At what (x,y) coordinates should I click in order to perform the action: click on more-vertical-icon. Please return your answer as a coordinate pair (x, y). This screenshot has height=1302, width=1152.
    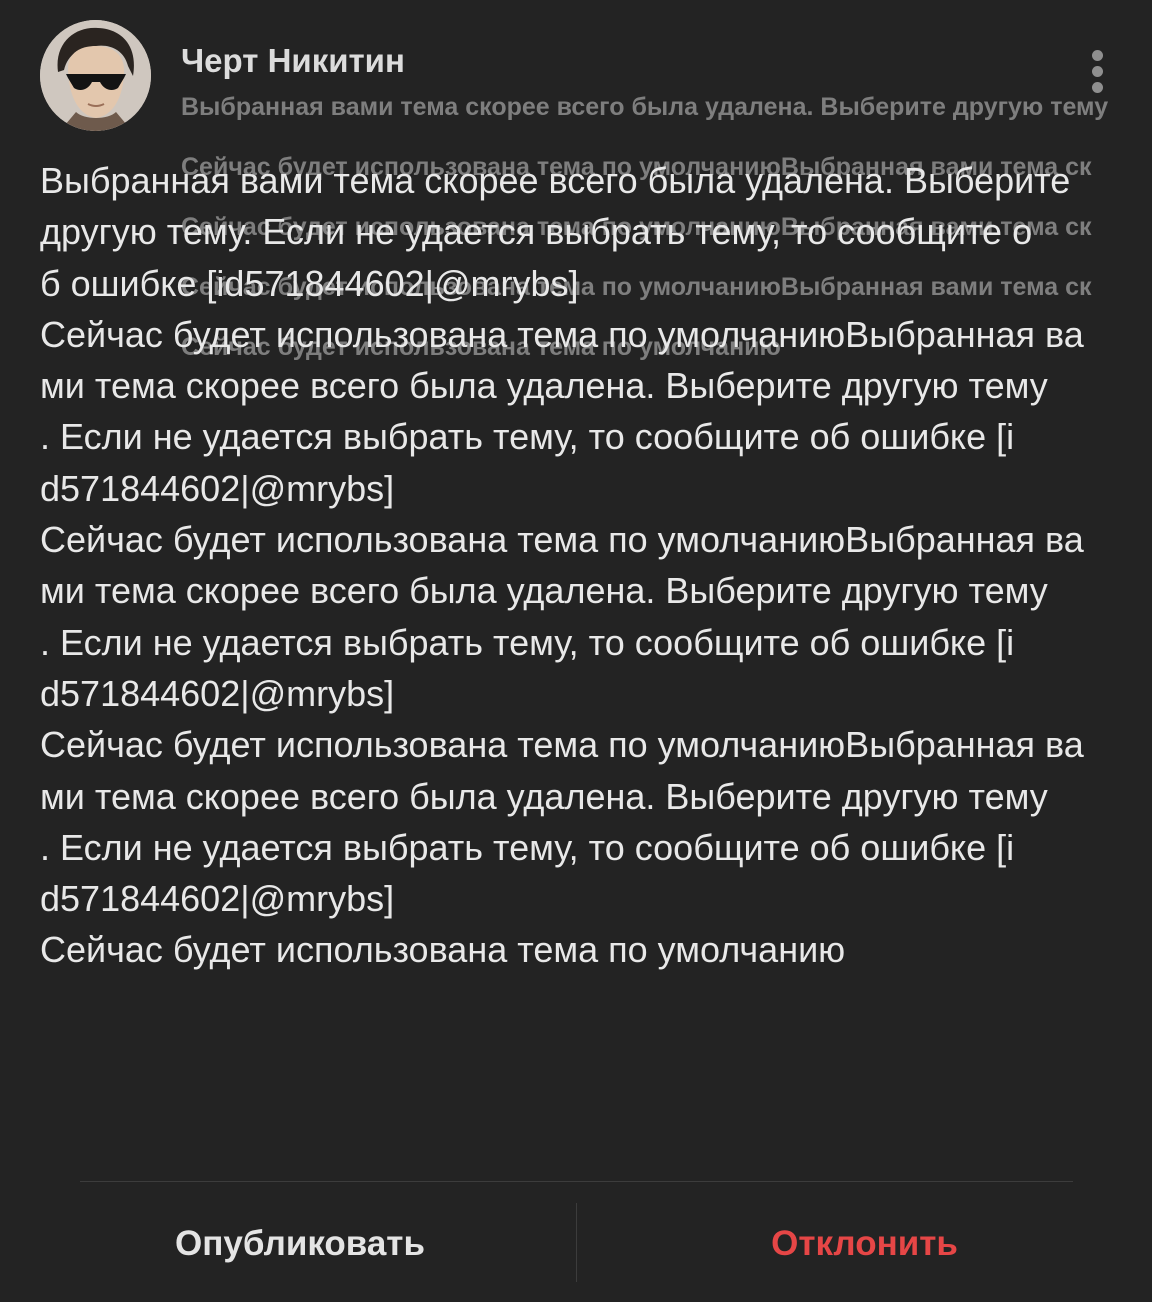
    Looking at the image, I should click on (1098, 72).